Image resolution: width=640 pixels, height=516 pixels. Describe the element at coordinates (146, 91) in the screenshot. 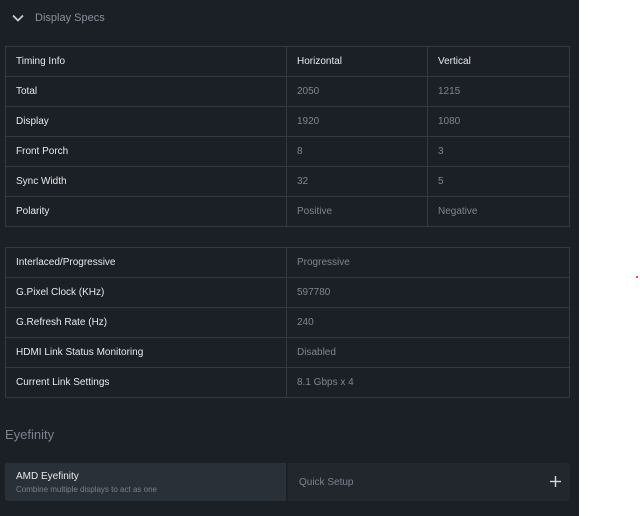

I see `row-label: Total` at that location.